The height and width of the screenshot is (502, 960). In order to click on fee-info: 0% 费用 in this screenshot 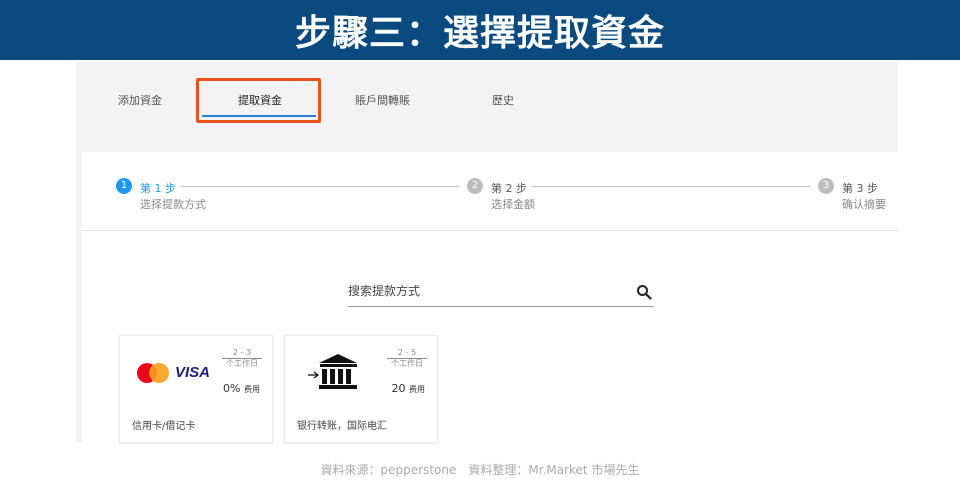, I will do `click(241, 388)`.